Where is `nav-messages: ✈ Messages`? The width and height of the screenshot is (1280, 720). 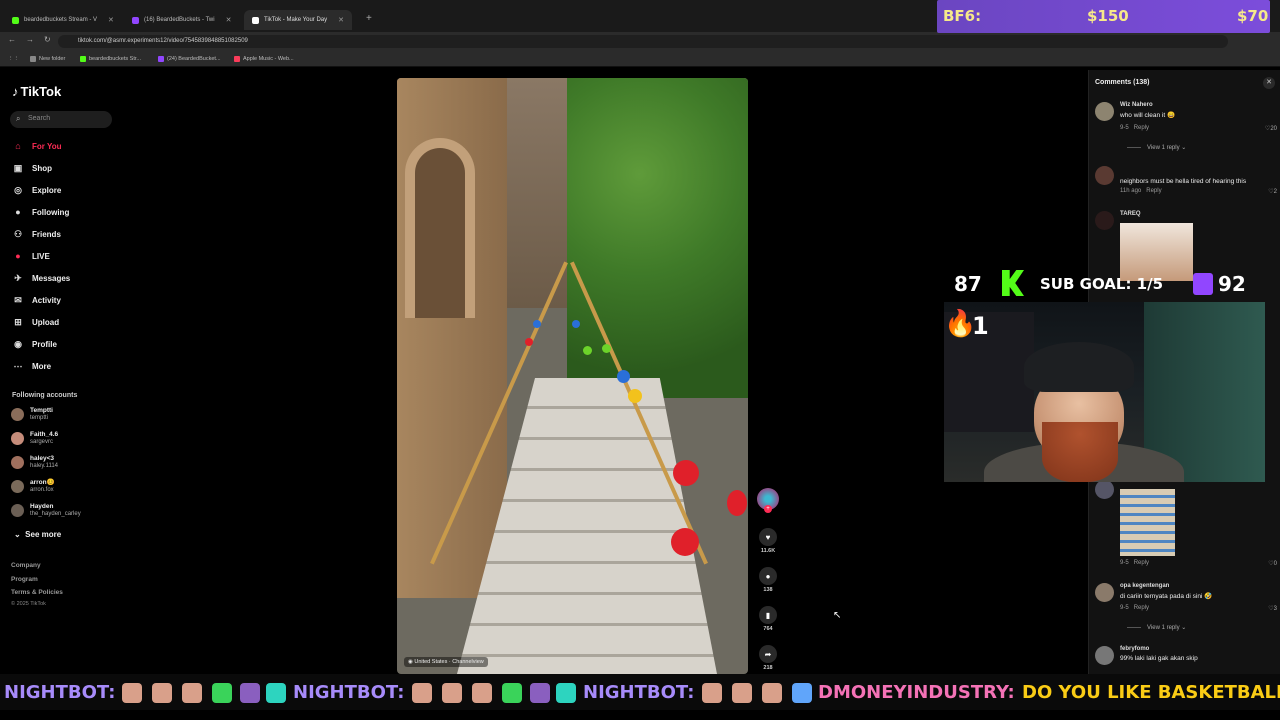 nav-messages: ✈ Messages is located at coordinates (41, 278).